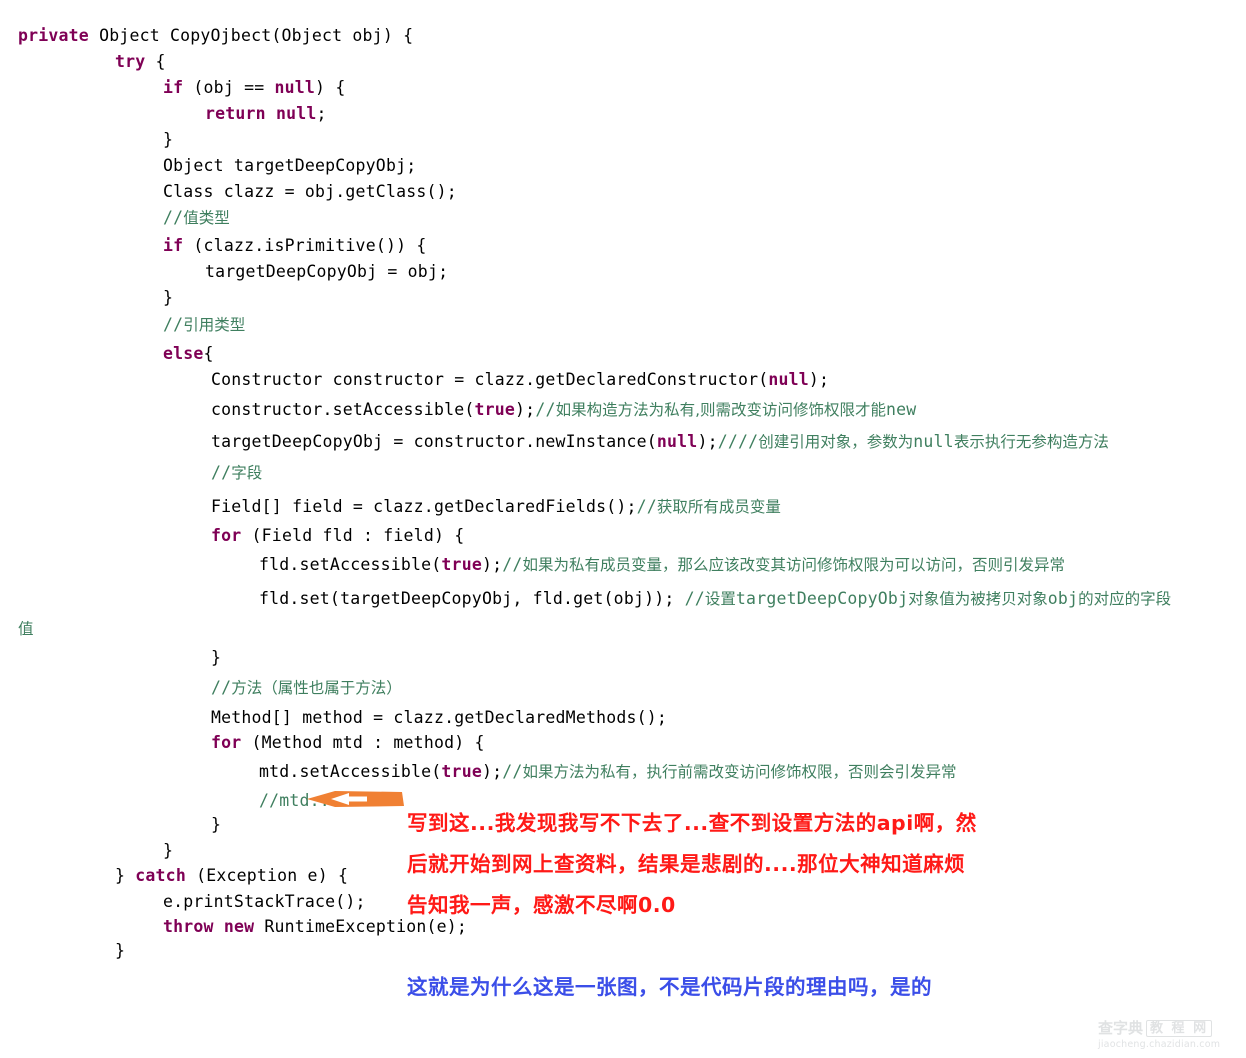  I want to click on code-token-kw: else, so click(183, 353).